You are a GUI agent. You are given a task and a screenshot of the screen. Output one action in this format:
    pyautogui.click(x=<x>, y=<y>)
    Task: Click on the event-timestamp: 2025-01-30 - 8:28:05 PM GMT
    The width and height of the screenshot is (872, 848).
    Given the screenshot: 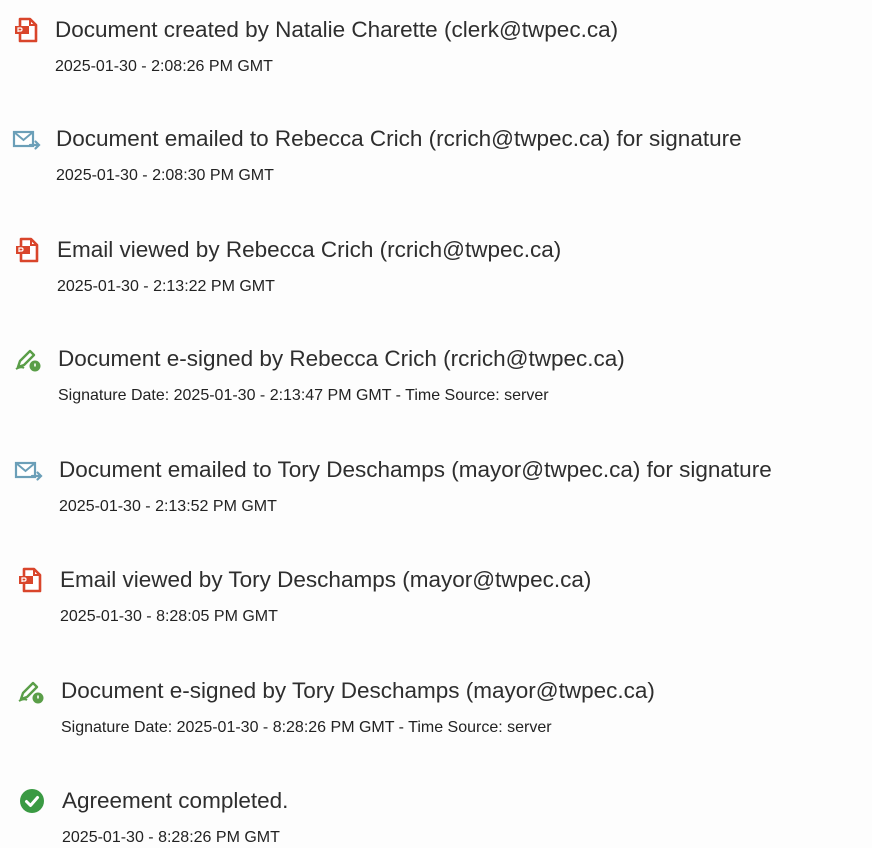 What is the action you would take?
    pyautogui.click(x=169, y=616)
    